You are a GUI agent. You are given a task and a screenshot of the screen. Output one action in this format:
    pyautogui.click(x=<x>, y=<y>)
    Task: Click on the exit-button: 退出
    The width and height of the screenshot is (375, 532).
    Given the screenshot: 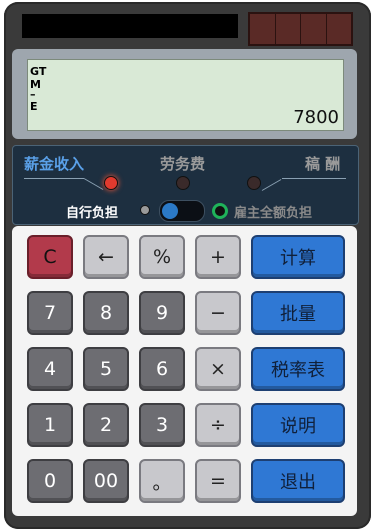 What is the action you would take?
    pyautogui.click(x=298, y=481)
    